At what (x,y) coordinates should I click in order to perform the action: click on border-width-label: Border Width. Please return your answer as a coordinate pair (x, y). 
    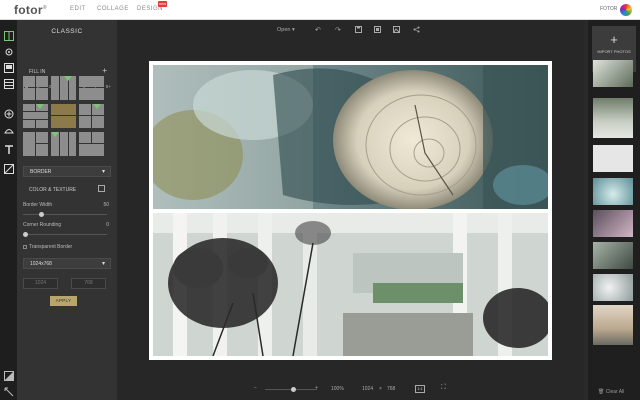
    Looking at the image, I should click on (38, 205).